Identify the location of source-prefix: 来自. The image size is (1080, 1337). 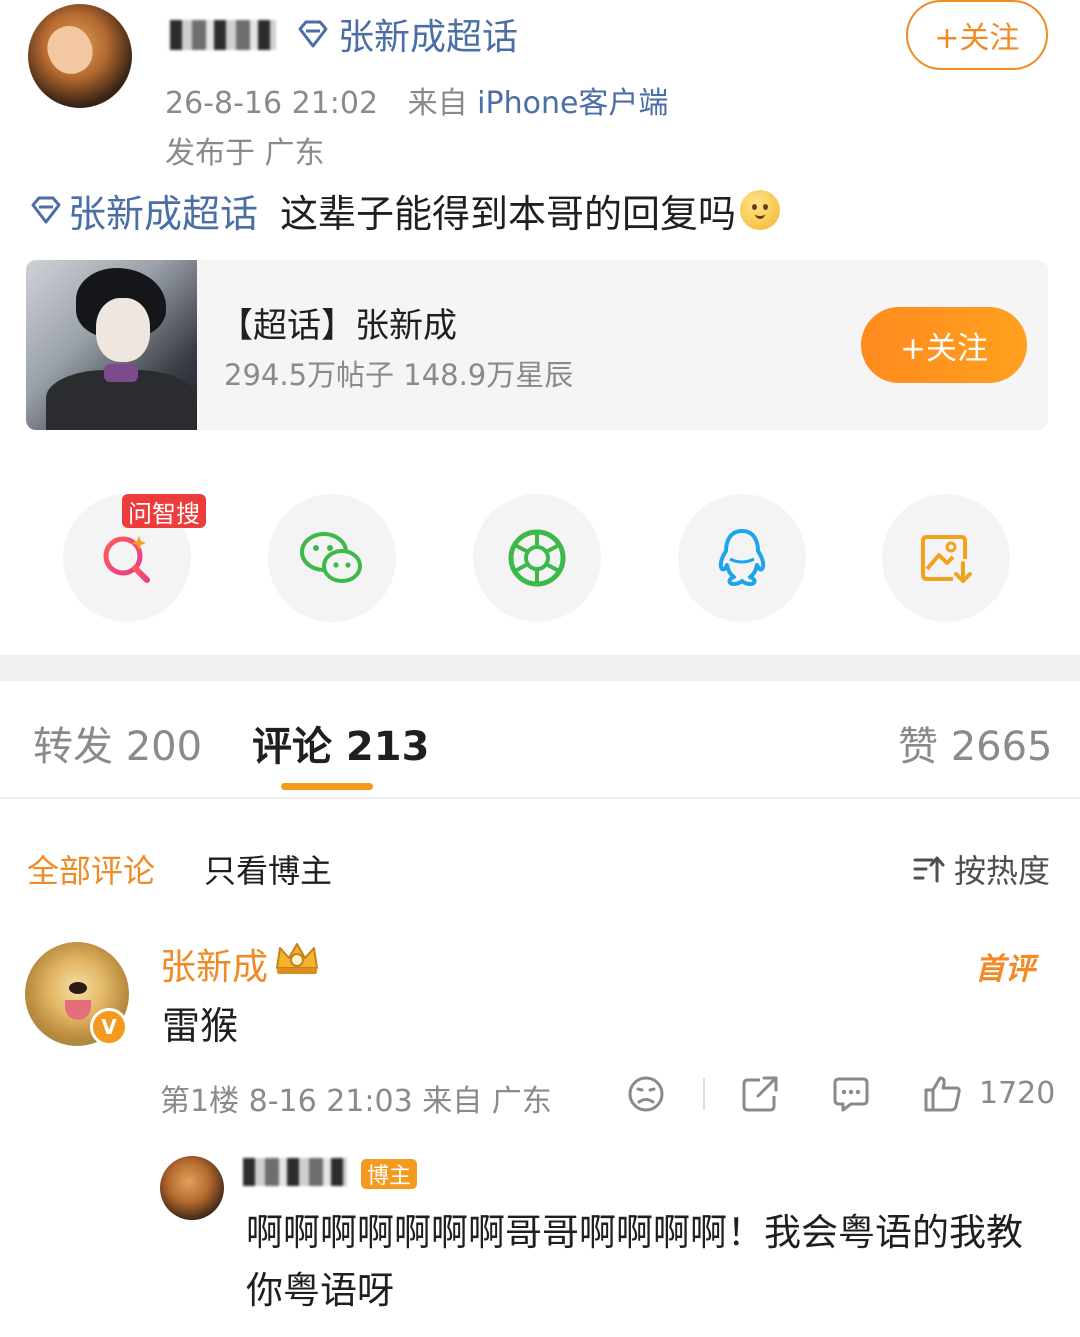
(437, 103).